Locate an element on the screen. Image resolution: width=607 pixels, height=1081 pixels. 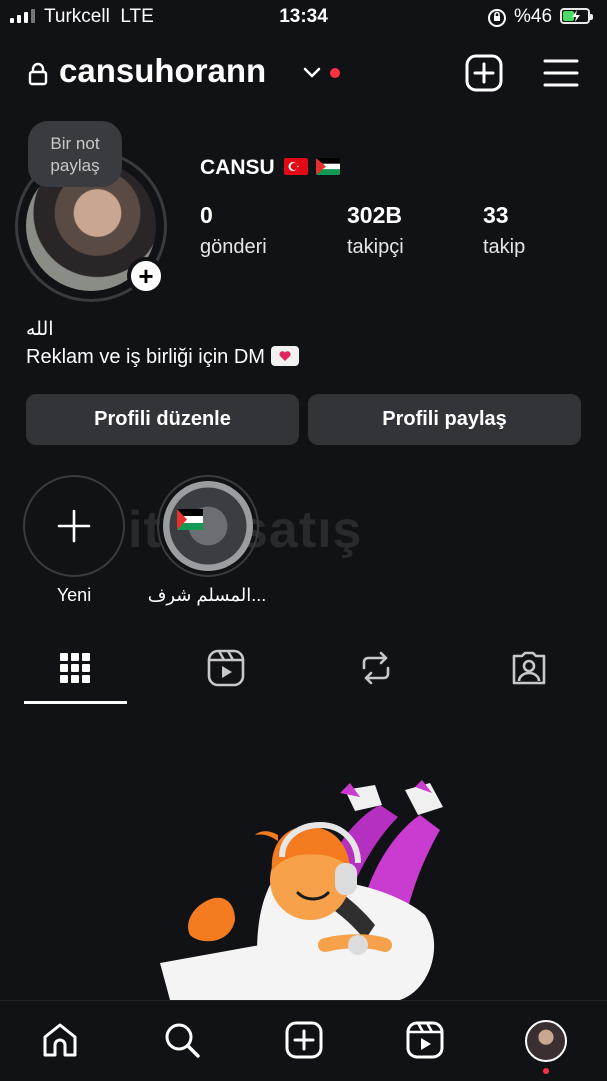
following-count: 33 is located at coordinates (496, 215).